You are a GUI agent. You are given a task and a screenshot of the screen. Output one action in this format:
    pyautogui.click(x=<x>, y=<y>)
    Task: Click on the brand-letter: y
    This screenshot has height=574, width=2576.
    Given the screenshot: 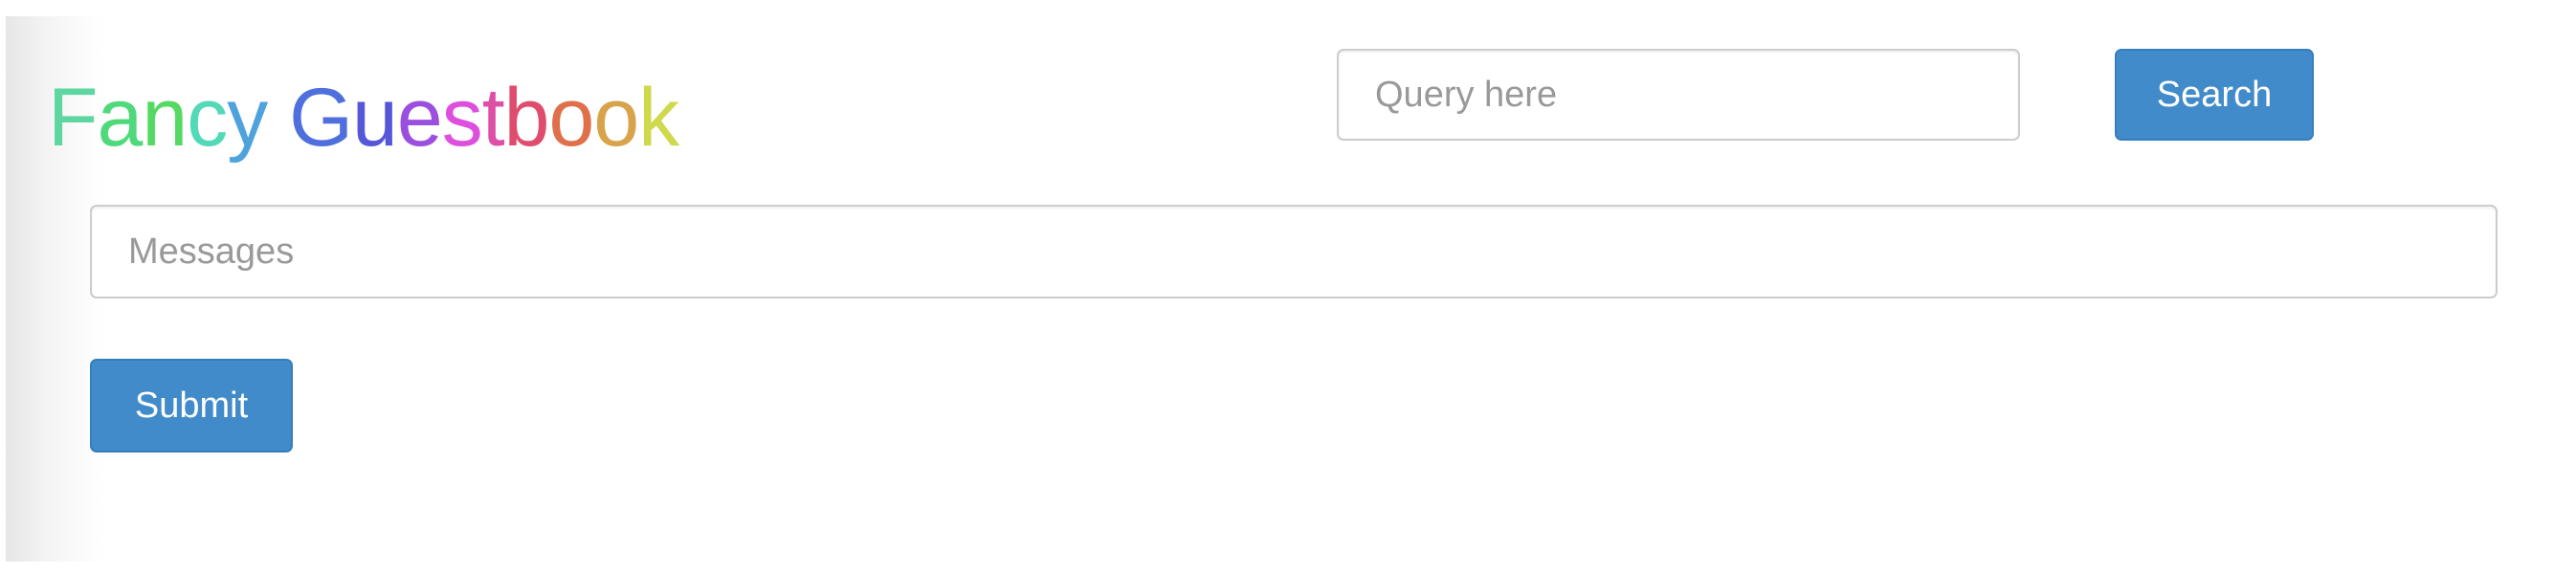 What is the action you would take?
    pyautogui.click(x=247, y=118)
    